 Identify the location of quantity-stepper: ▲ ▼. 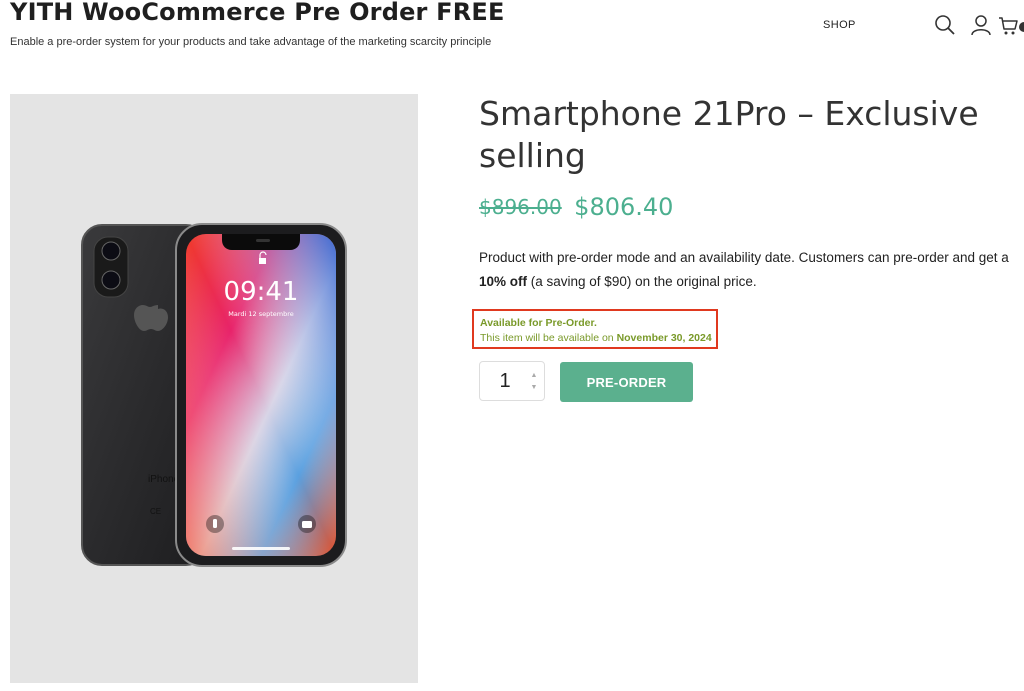
(512, 381).